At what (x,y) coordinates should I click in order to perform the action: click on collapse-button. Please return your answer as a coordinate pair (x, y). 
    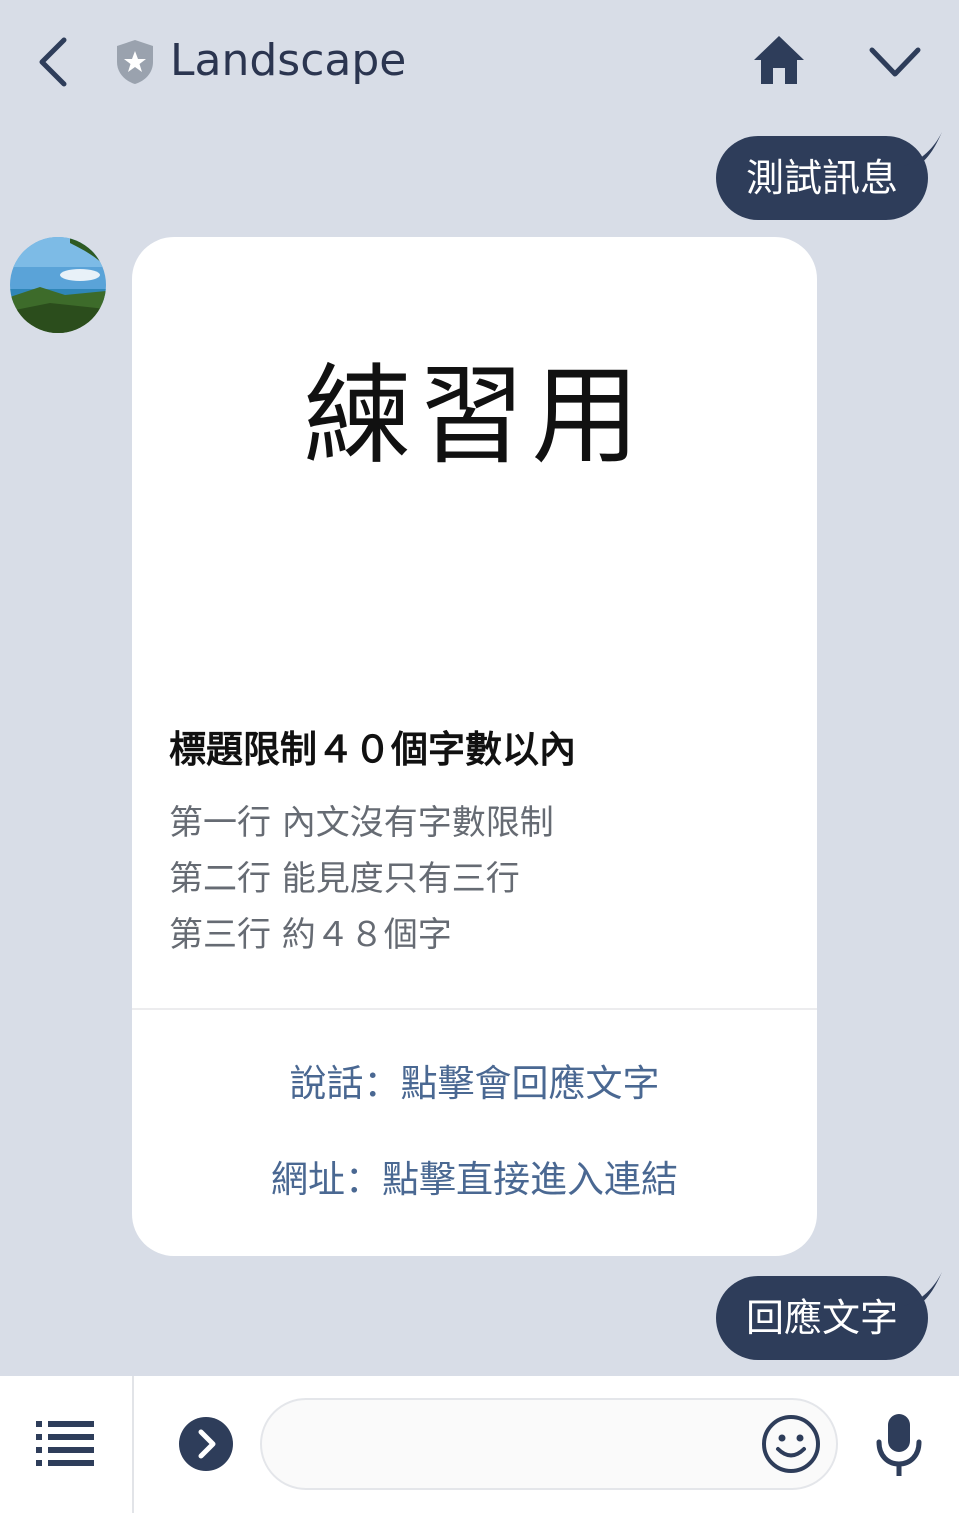
    Looking at the image, I should click on (895, 62).